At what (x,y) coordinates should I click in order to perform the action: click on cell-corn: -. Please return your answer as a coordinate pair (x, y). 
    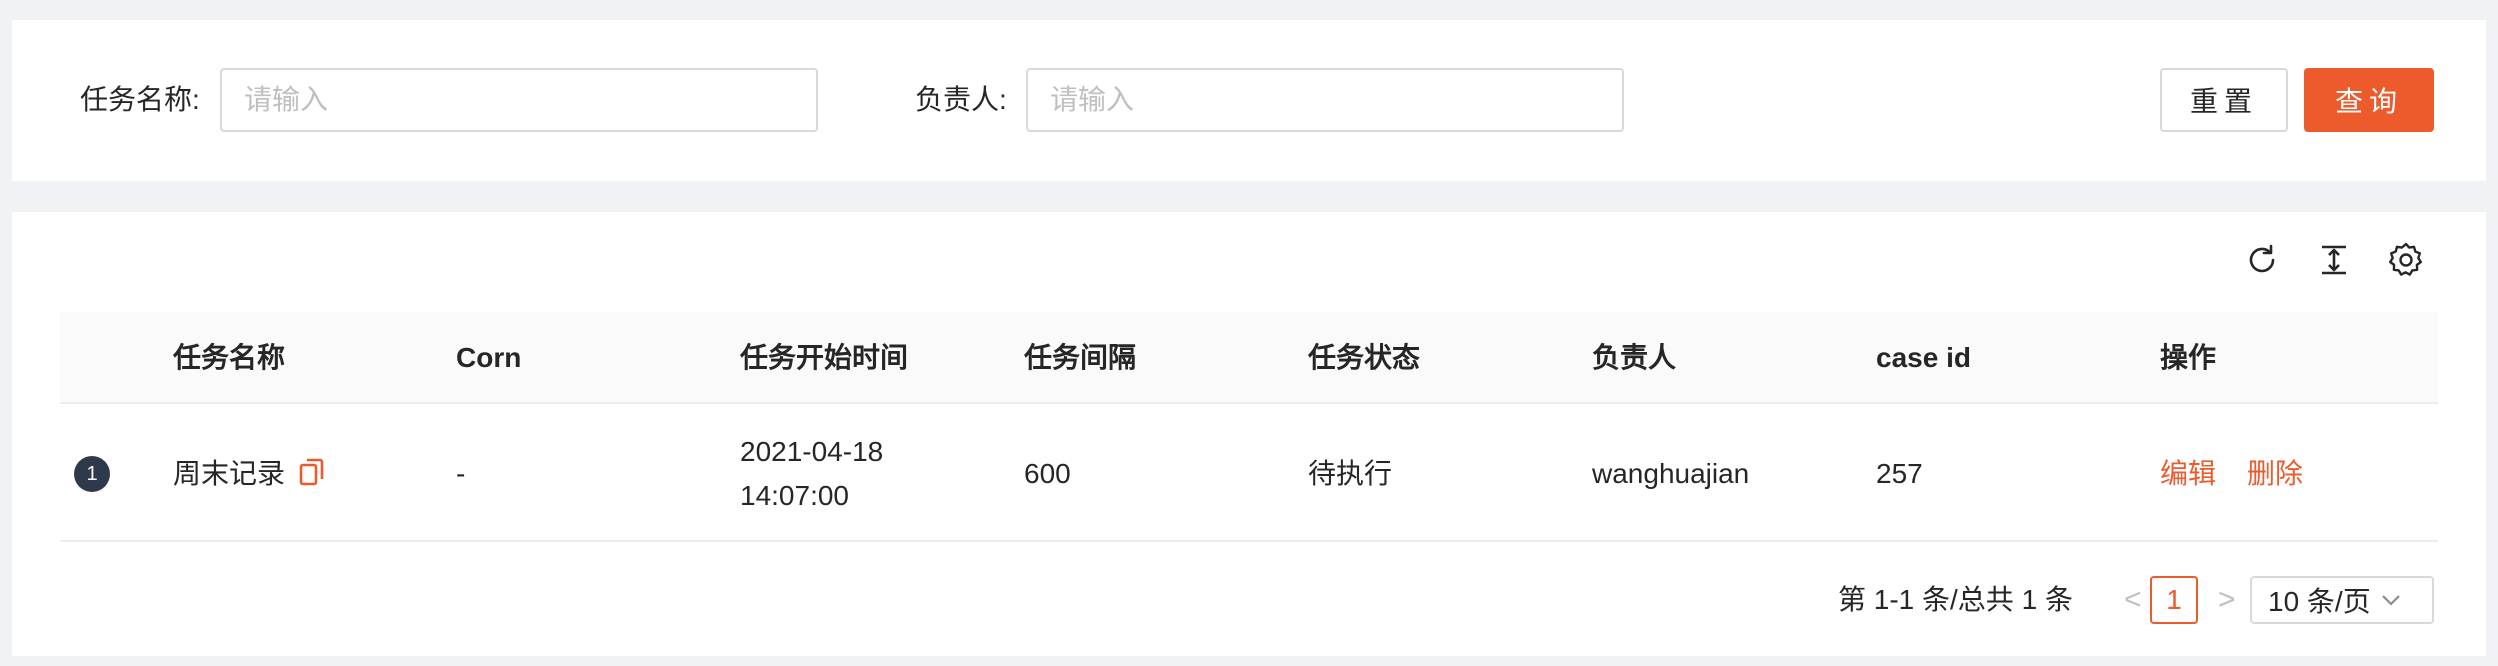
    Looking at the image, I should click on (461, 473).